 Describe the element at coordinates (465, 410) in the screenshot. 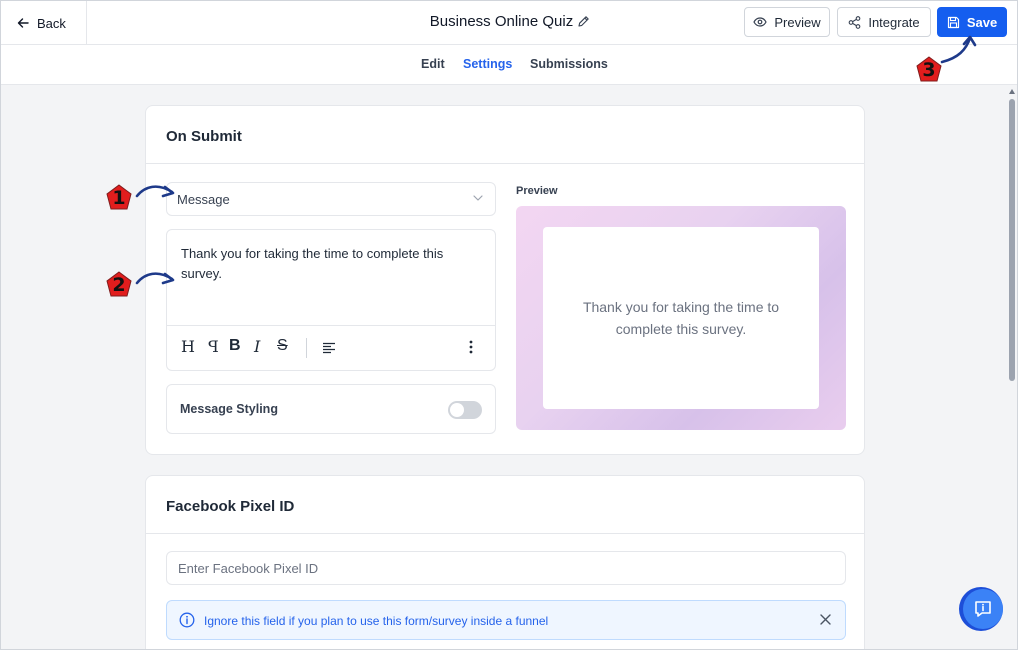

I see `message-styling-toggle` at that location.